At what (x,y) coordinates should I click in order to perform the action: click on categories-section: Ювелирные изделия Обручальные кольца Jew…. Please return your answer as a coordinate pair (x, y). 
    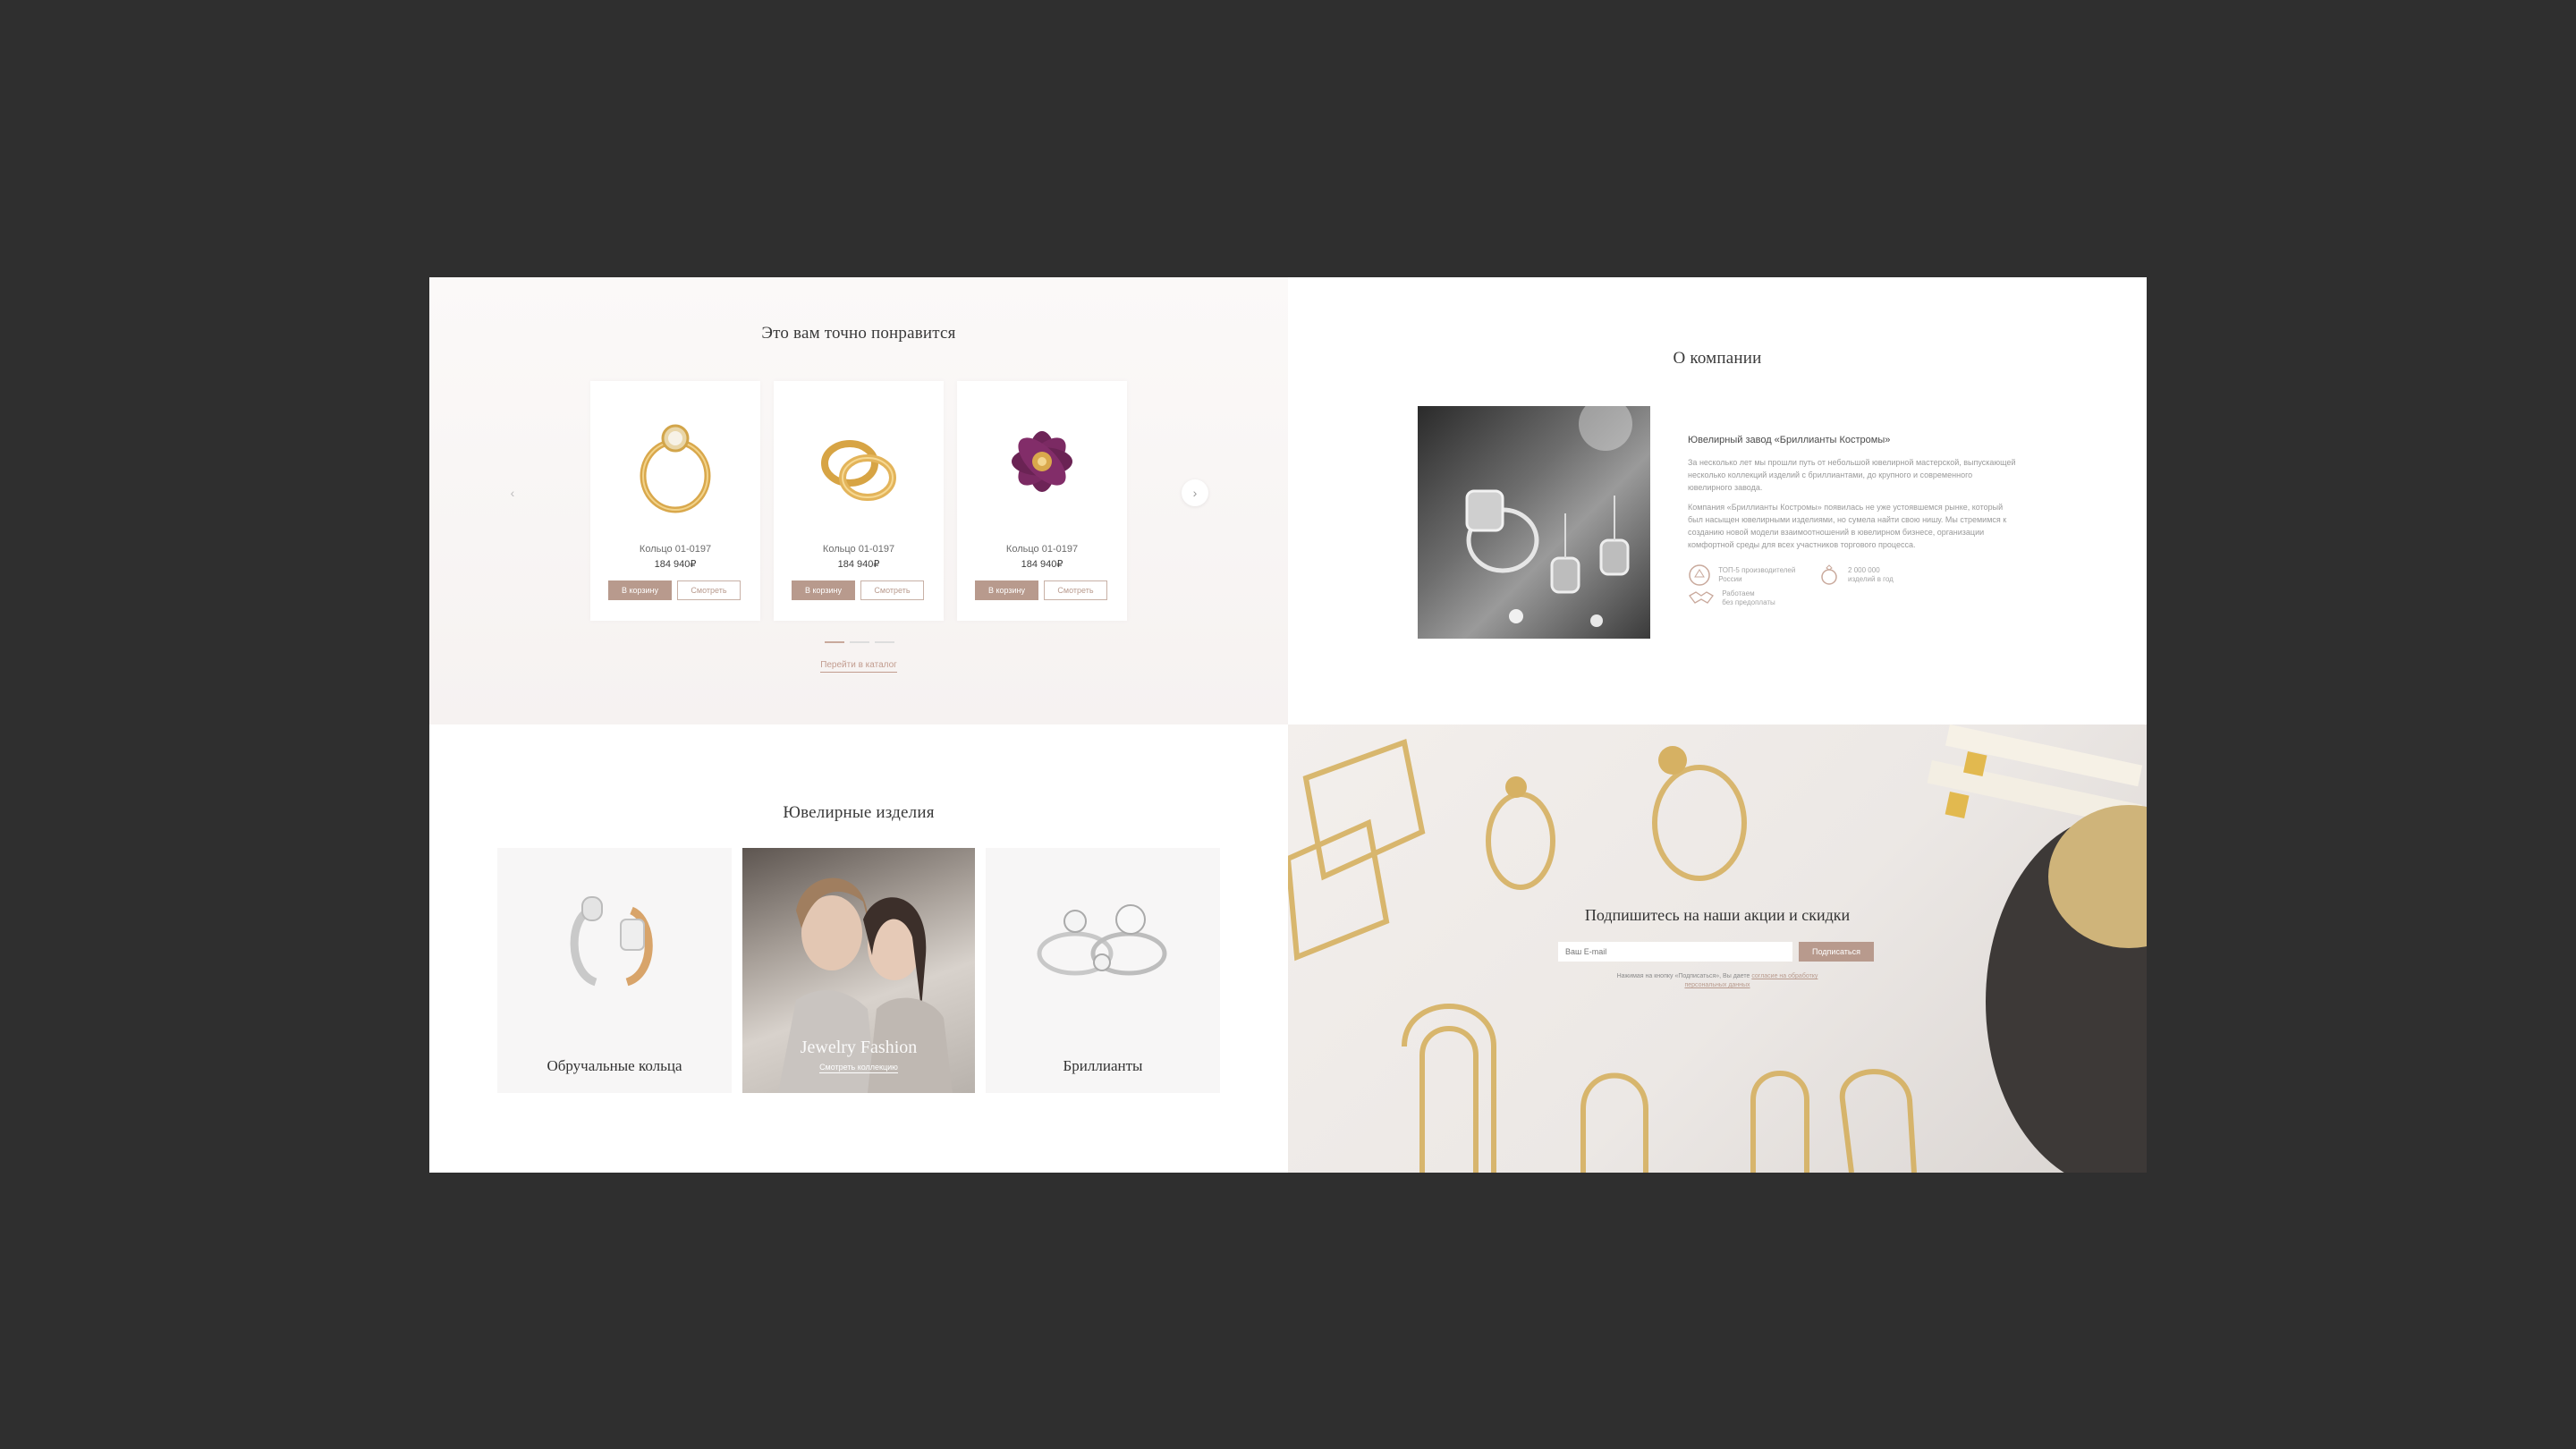
    Looking at the image, I should click on (858, 948).